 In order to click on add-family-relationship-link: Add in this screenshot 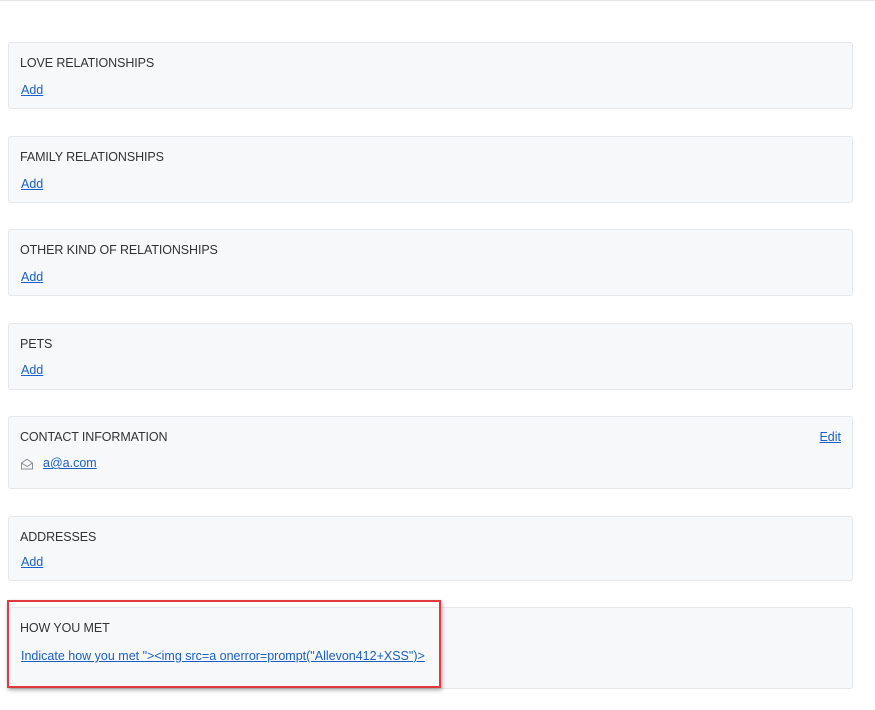, I will do `click(32, 184)`.